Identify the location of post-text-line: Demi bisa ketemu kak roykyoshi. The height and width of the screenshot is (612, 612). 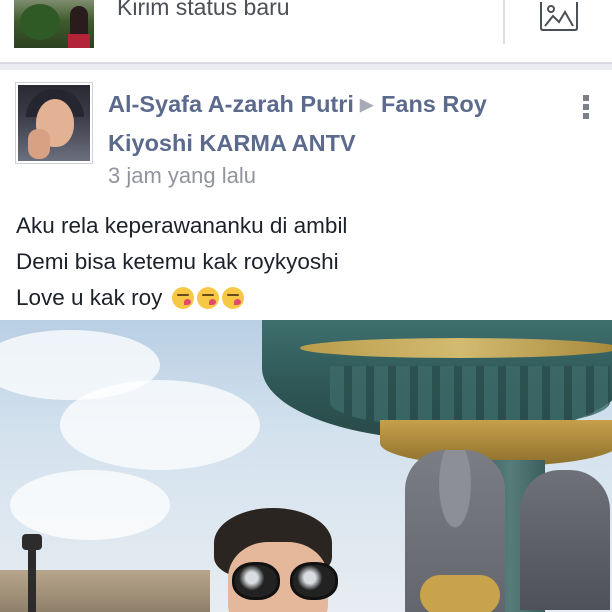
(177, 261).